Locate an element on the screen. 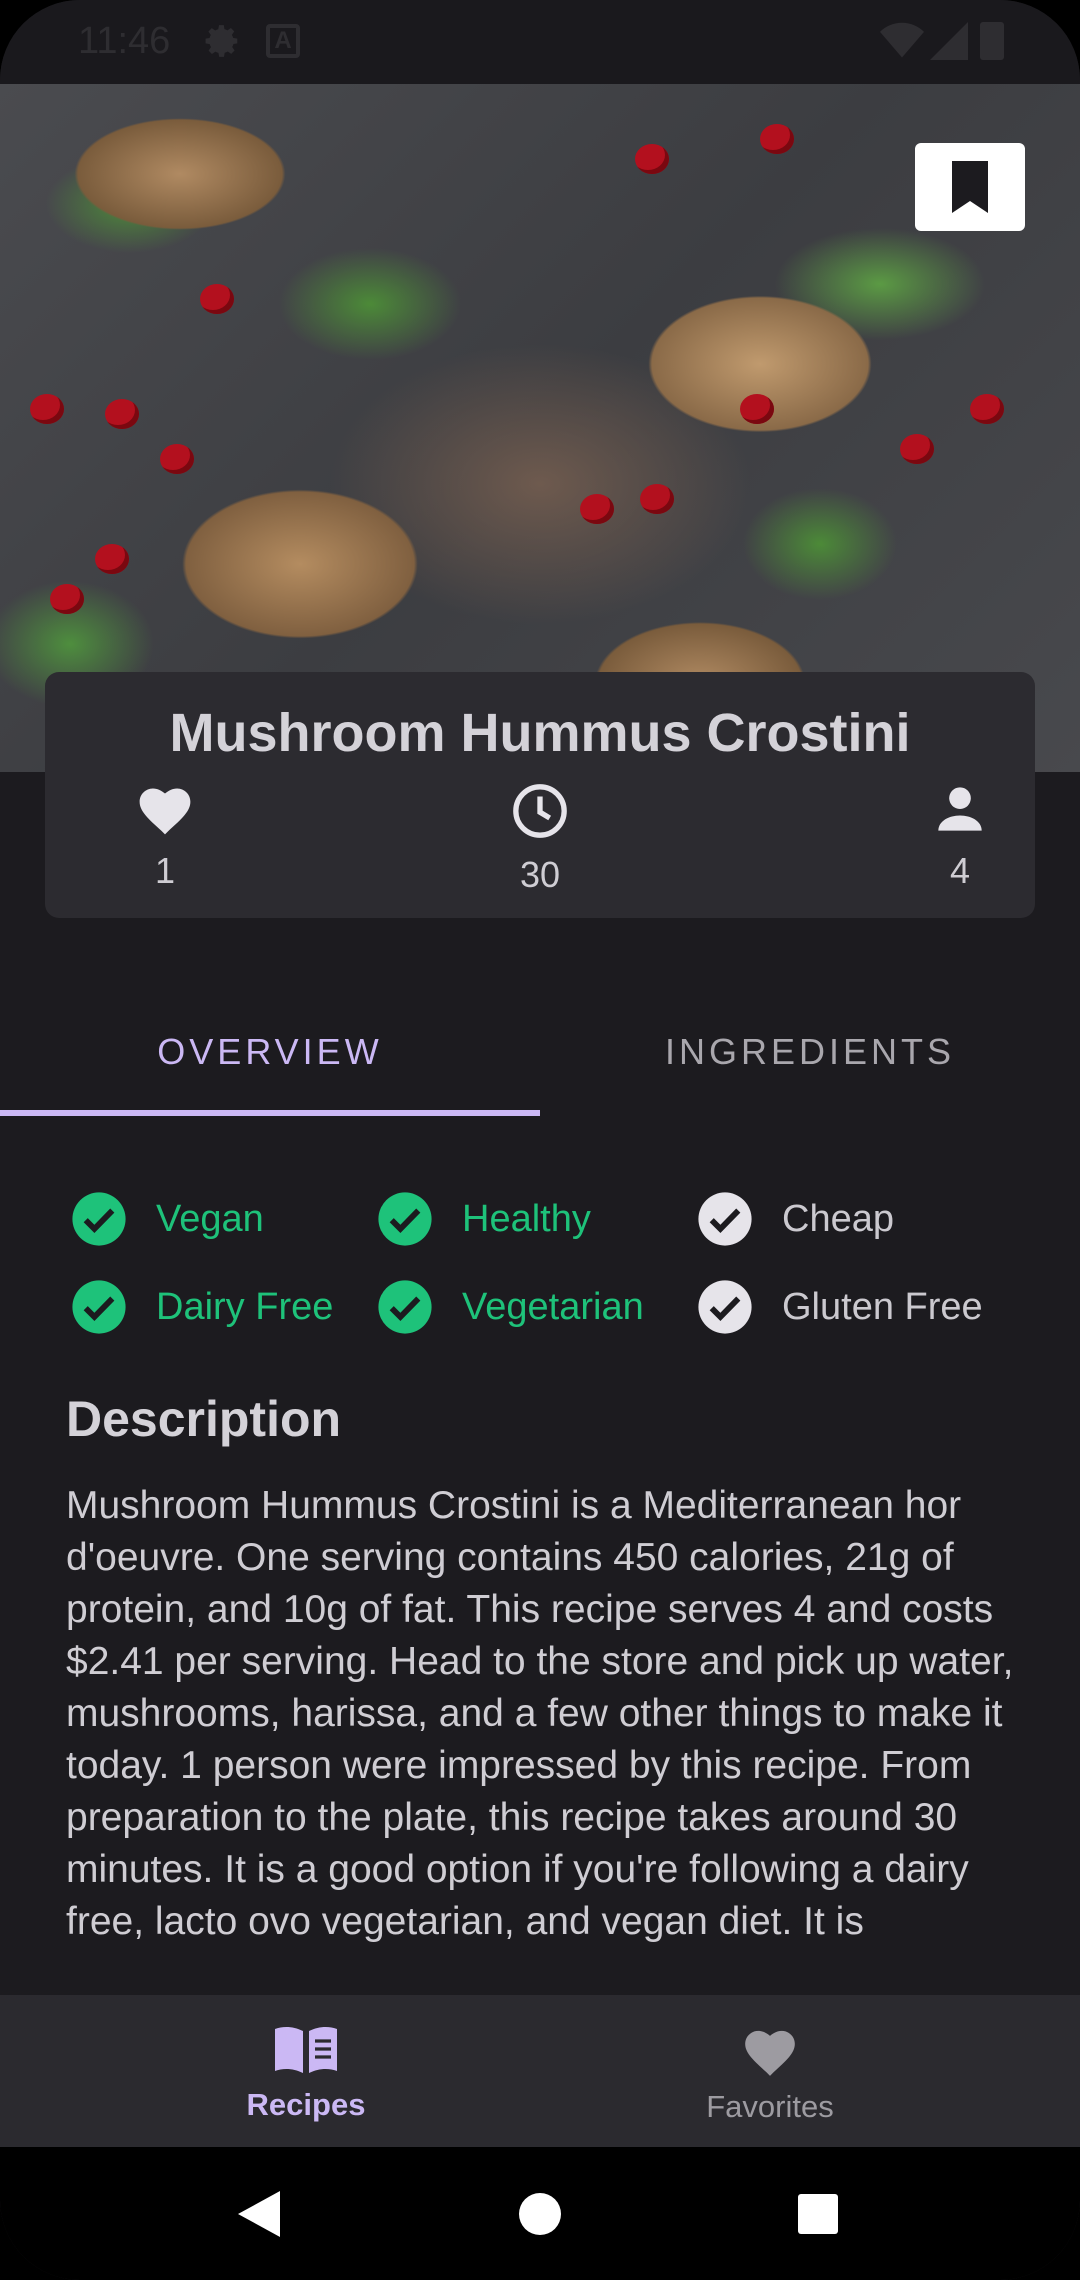  diet-tag-healthy: Healthy is located at coordinates (483, 1219).